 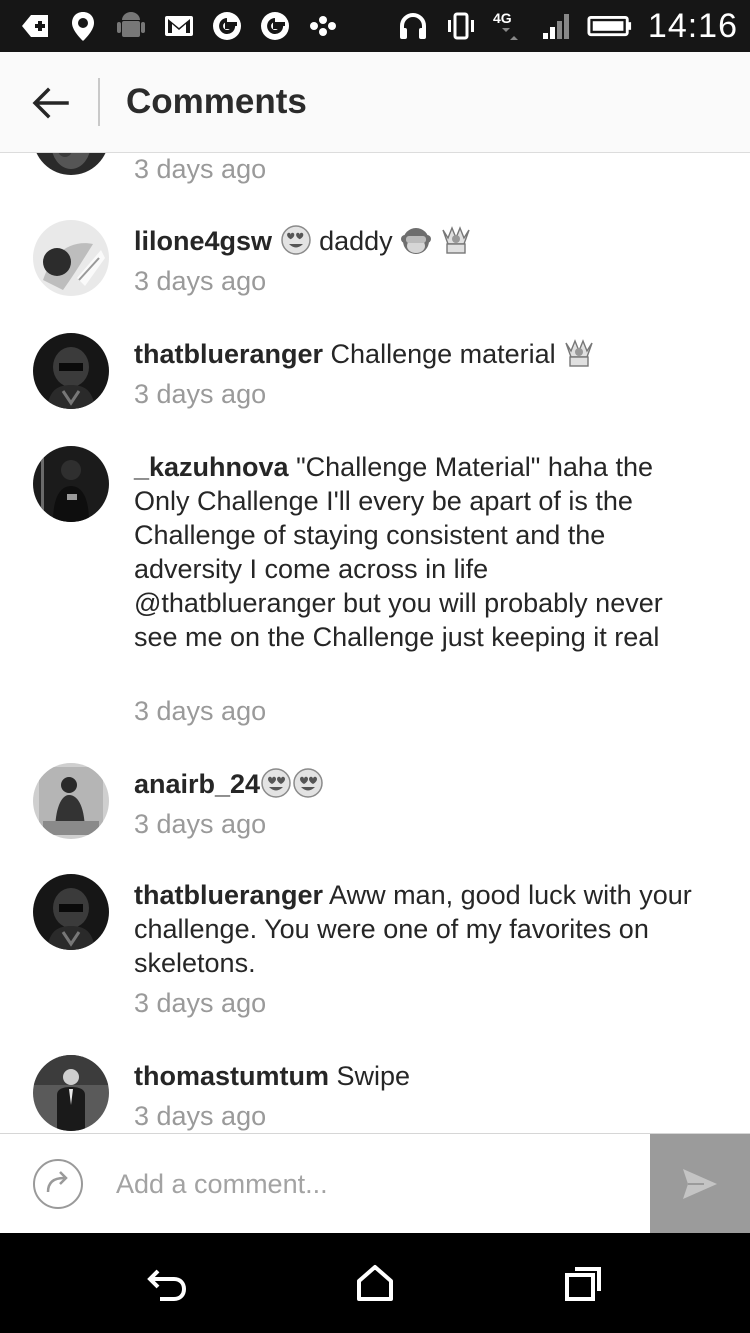 I want to click on comment-body: lilone4gsw daddy, so click(x=414, y=241).